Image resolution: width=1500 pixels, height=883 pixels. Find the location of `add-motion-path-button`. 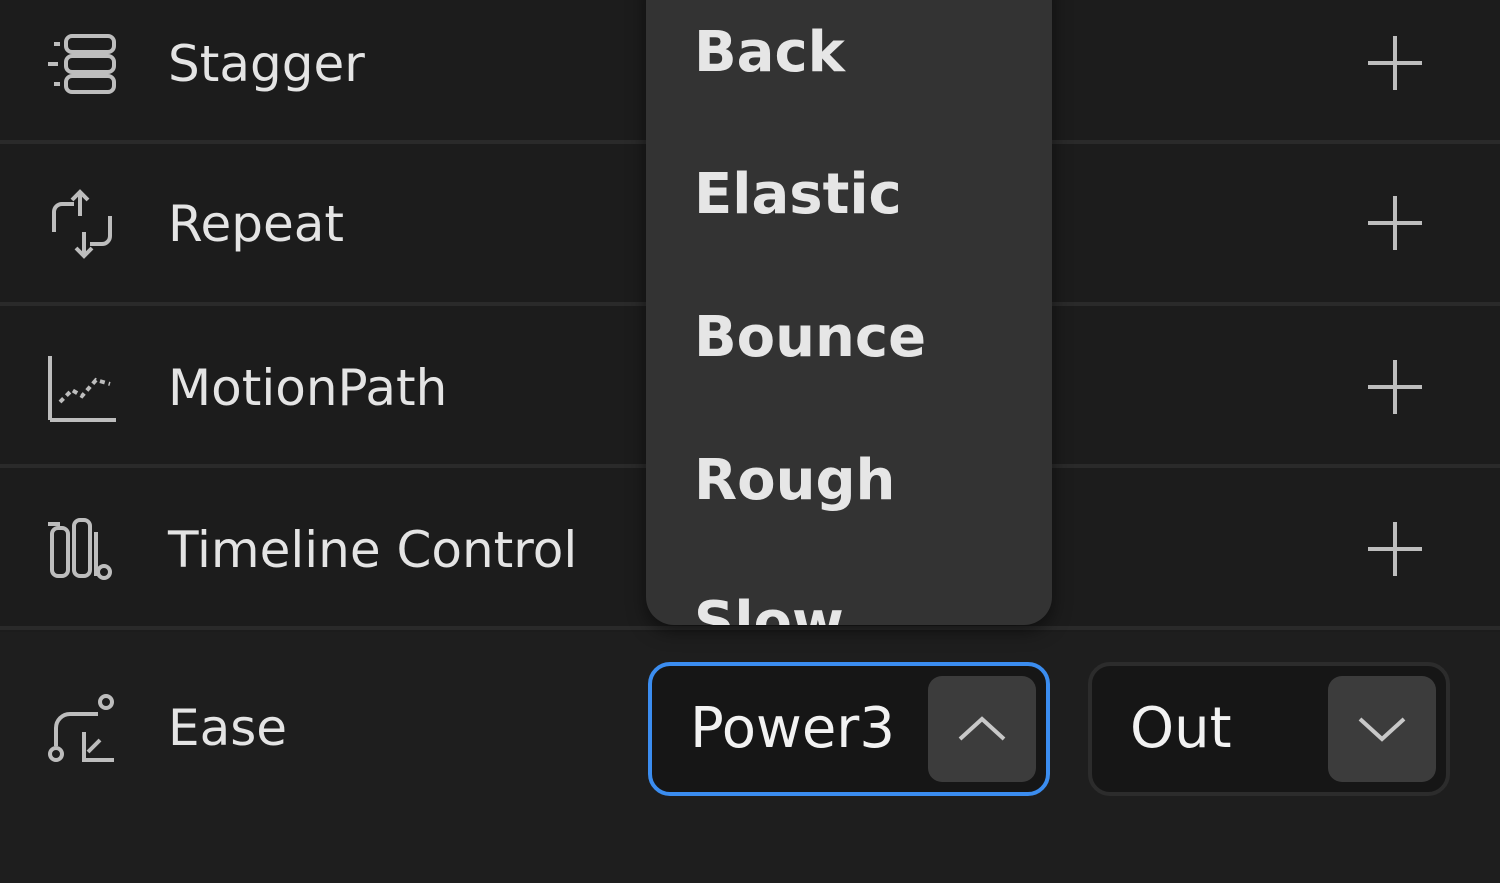

add-motion-path-button is located at coordinates (1395, 387).